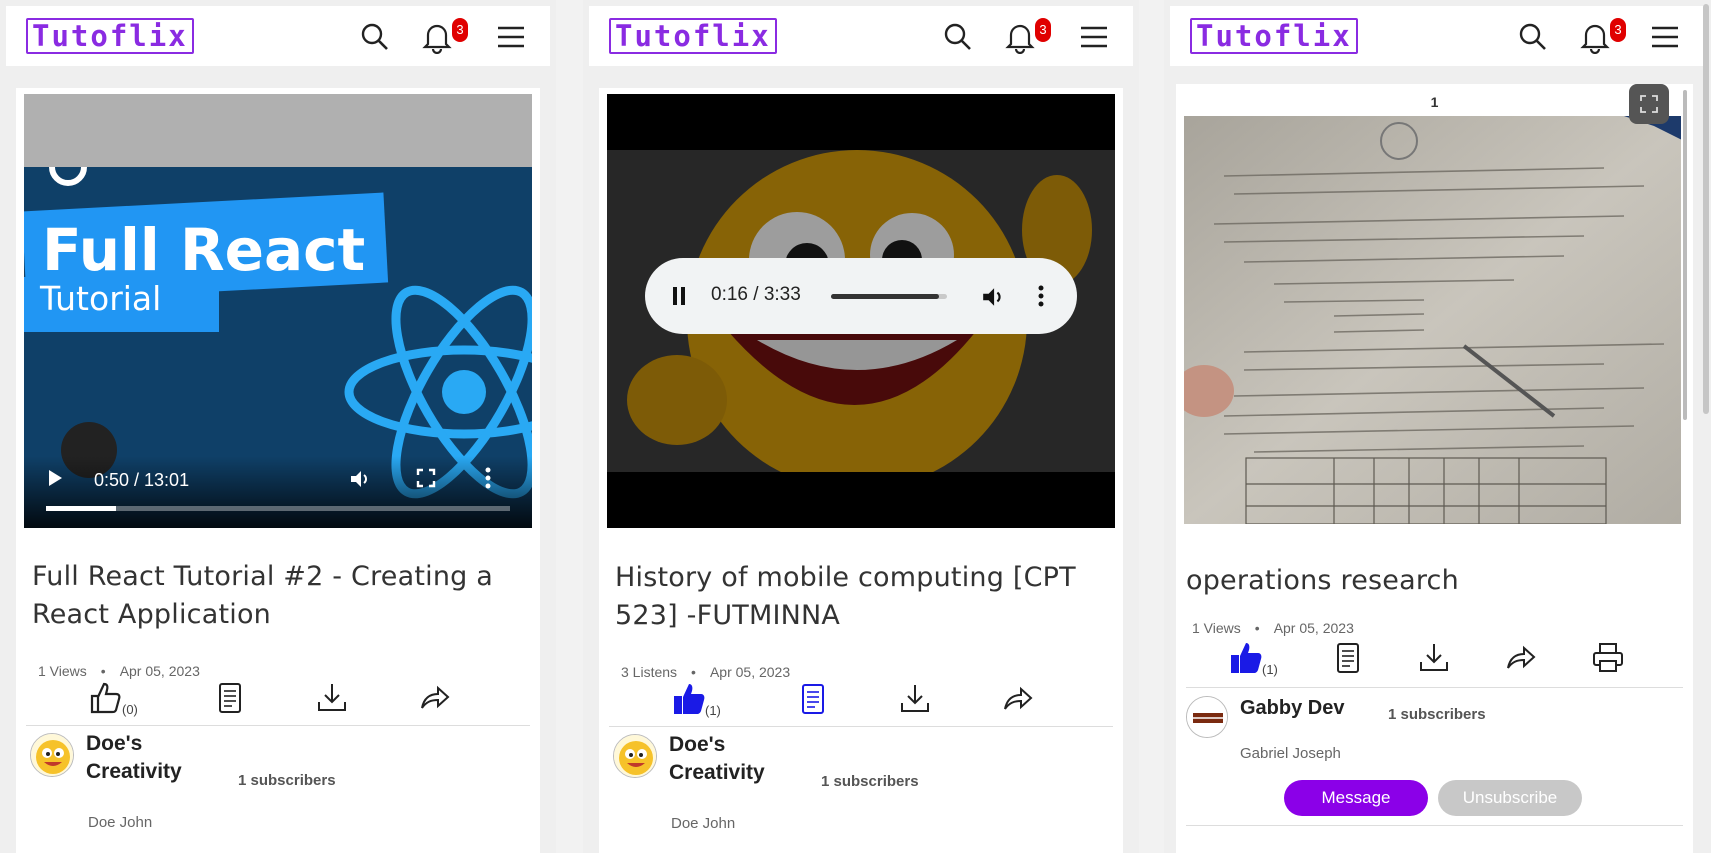 The width and height of the screenshot is (1711, 853). I want to click on video-letterbox, so click(278, 130).